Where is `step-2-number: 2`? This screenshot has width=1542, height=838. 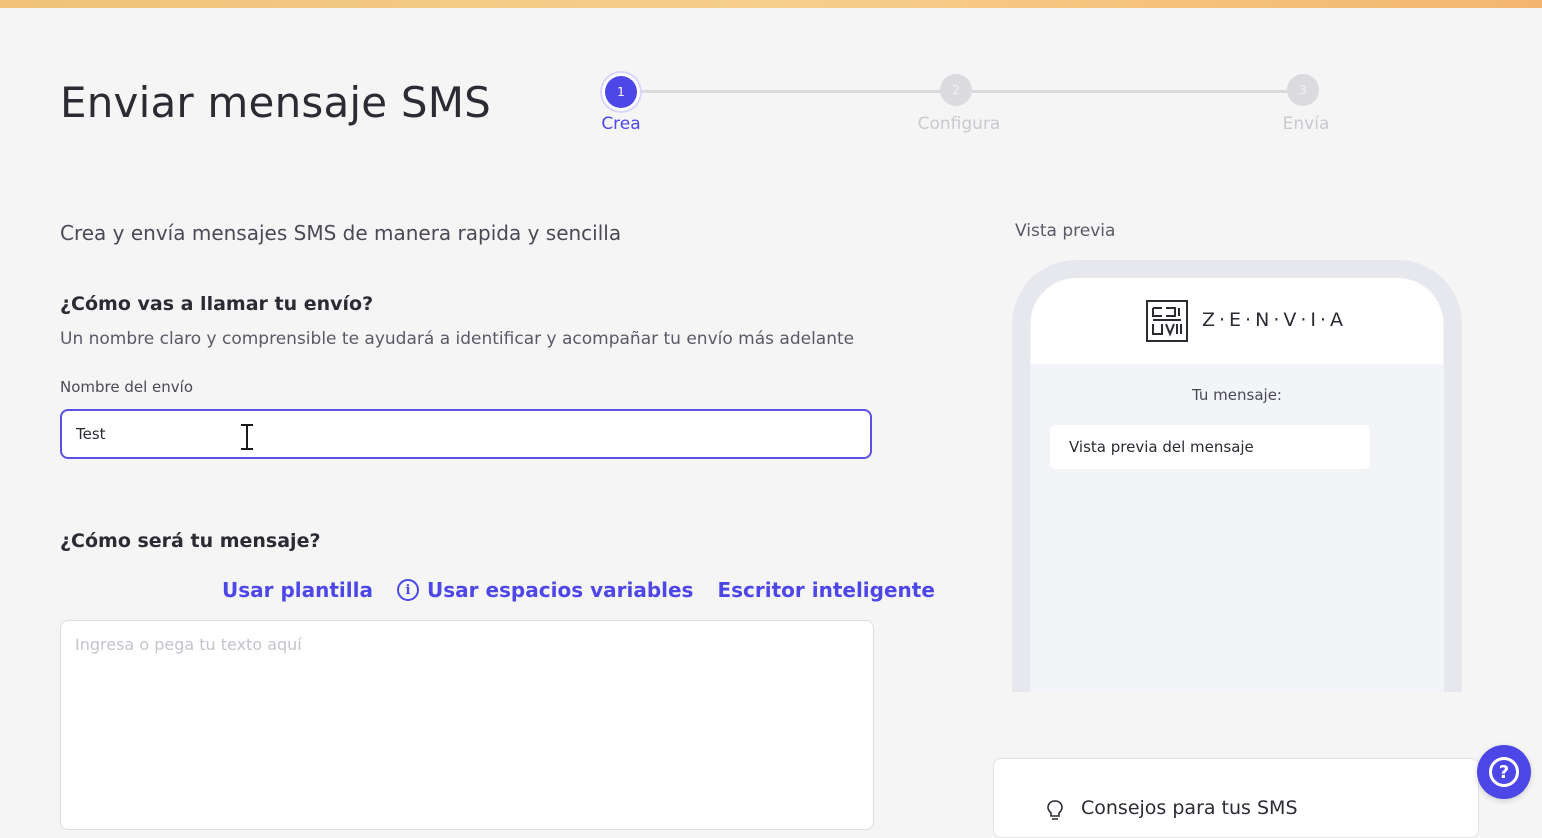 step-2-number: 2 is located at coordinates (956, 90).